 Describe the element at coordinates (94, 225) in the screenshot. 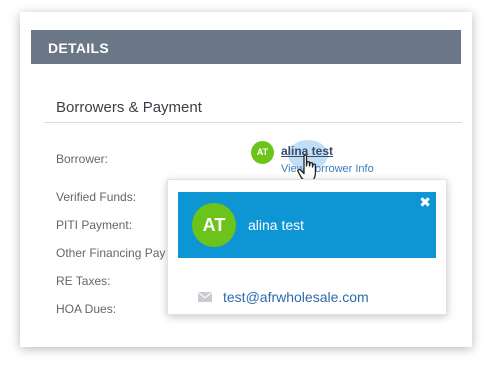

I see `piti-payment-label: PITI Payment:` at that location.